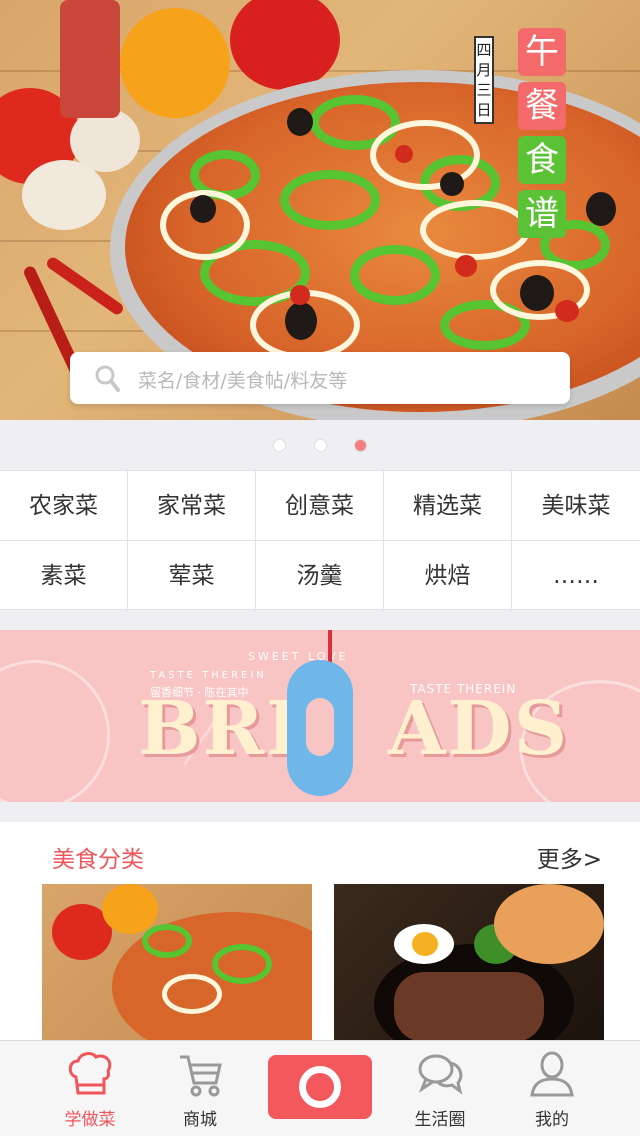 The image size is (640, 1136). What do you see at coordinates (208, 675) in the screenshot?
I see `banner-small-text: TASTE THEREIN` at bounding box center [208, 675].